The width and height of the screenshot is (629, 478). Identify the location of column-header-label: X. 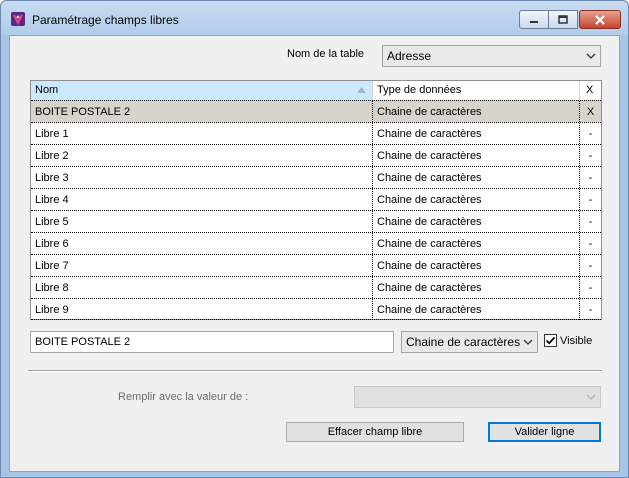
(590, 90).